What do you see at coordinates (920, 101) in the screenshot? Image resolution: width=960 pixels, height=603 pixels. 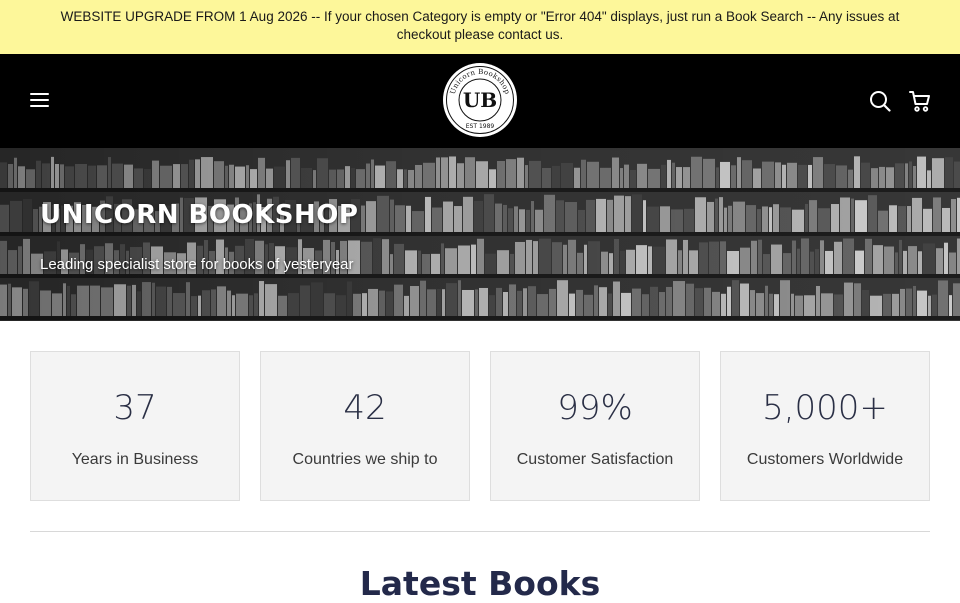 I see `cart-icon` at bounding box center [920, 101].